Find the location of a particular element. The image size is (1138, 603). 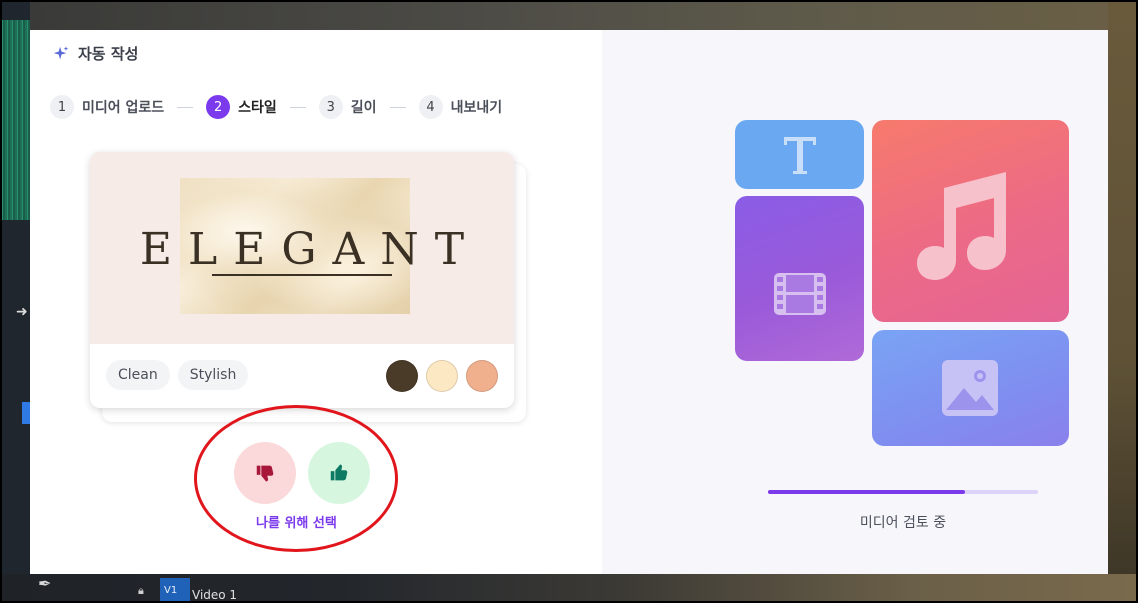

bg-right-area is located at coordinates (1123, 301).